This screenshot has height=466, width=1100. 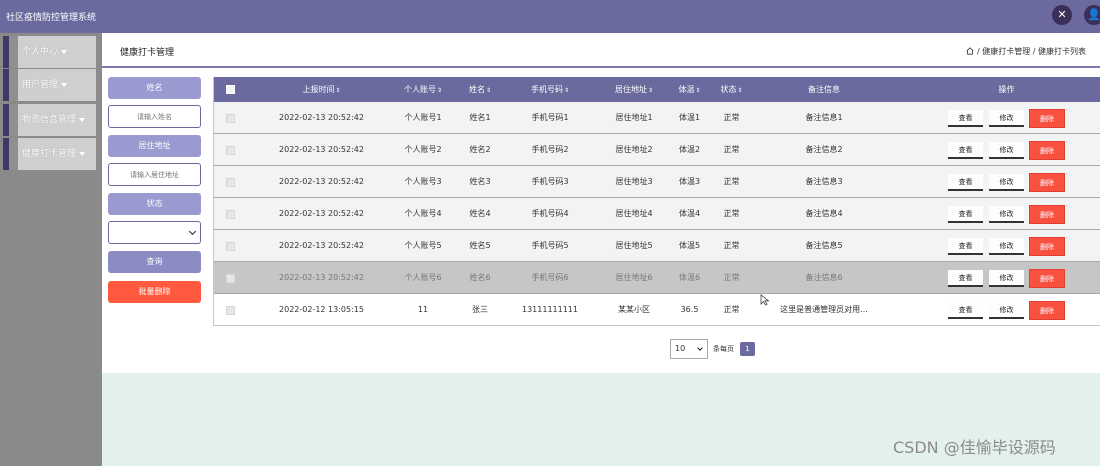 I want to click on cell-address: 居住地址1, so click(x=634, y=117).